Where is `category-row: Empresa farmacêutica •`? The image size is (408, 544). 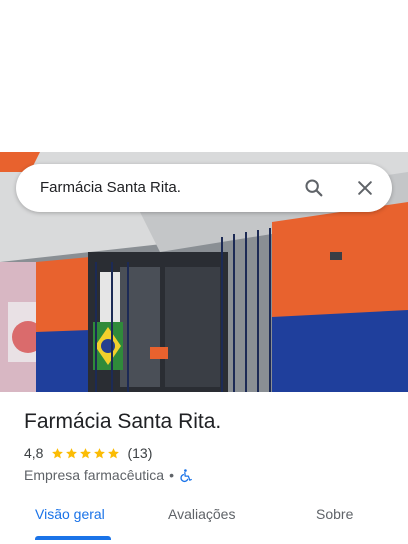 category-row: Empresa farmacêutica • is located at coordinates (108, 475).